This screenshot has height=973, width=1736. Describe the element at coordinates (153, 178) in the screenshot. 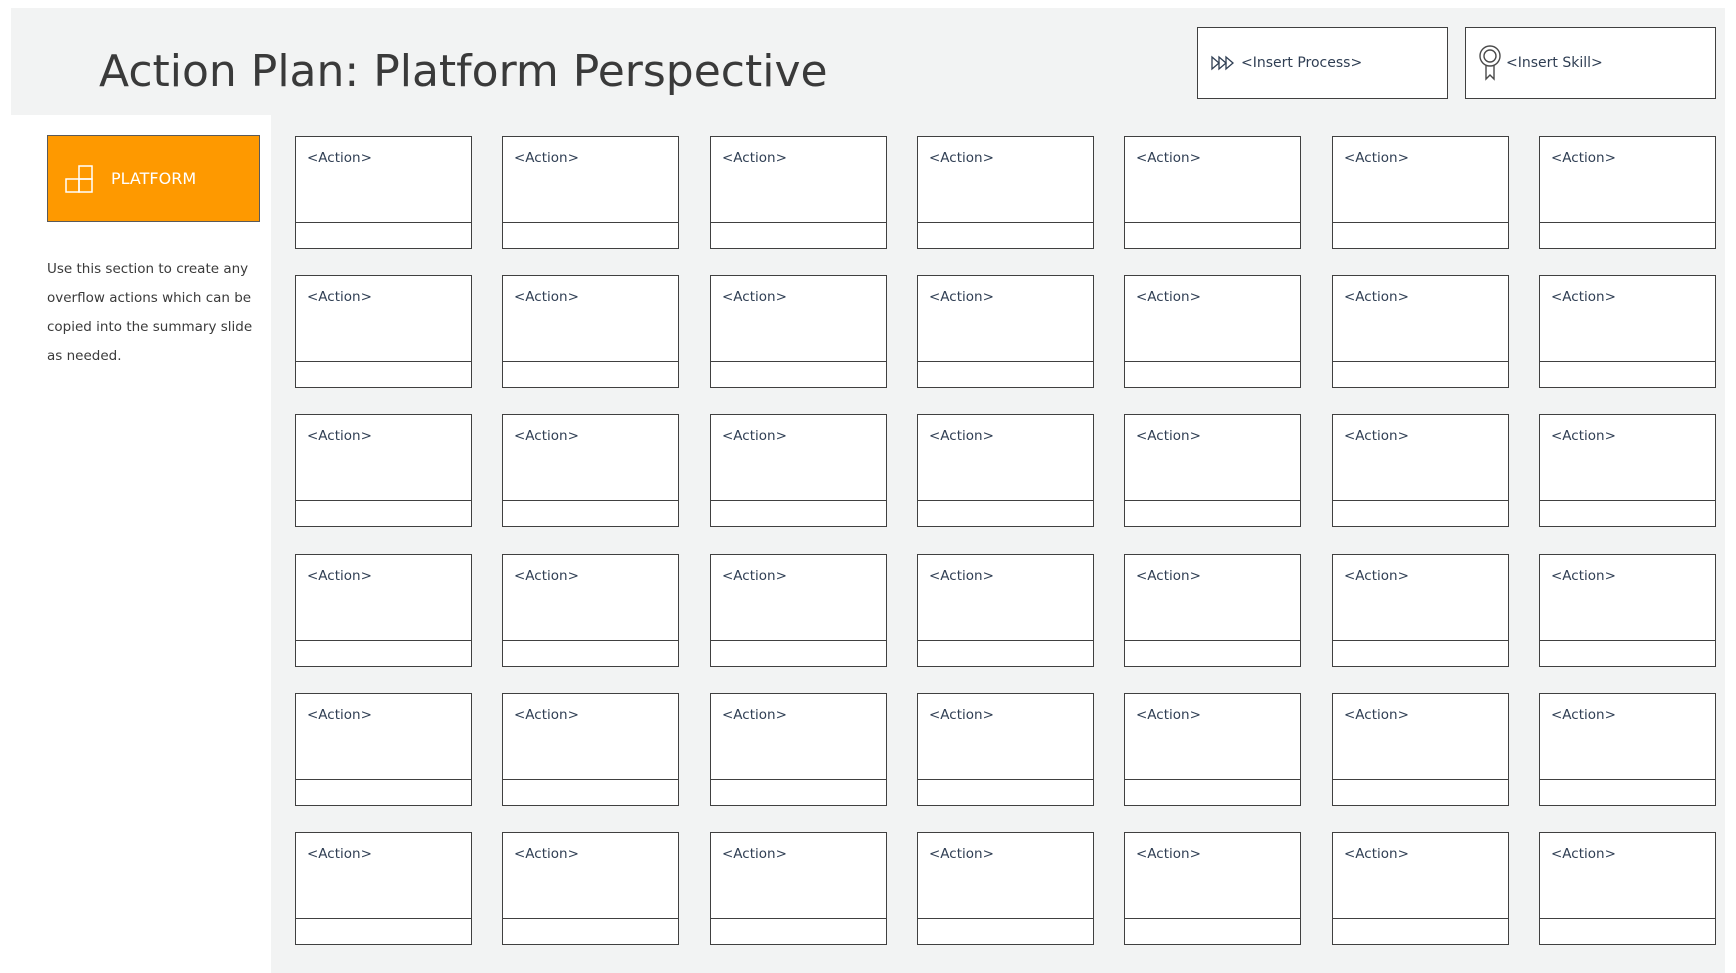

I see `platform-button: PLATFORM` at that location.